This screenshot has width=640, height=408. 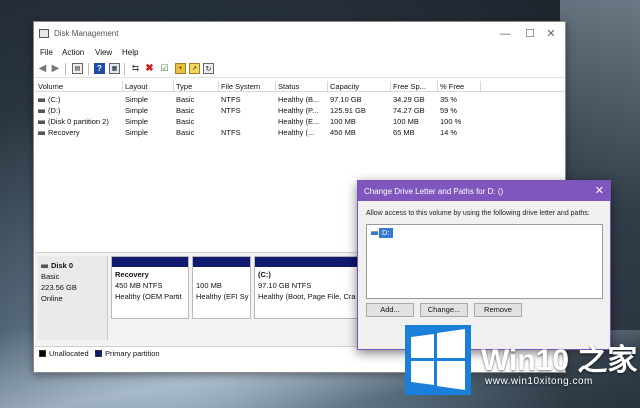 What do you see at coordinates (98, 353) in the screenshot?
I see `primary-swatch` at bounding box center [98, 353].